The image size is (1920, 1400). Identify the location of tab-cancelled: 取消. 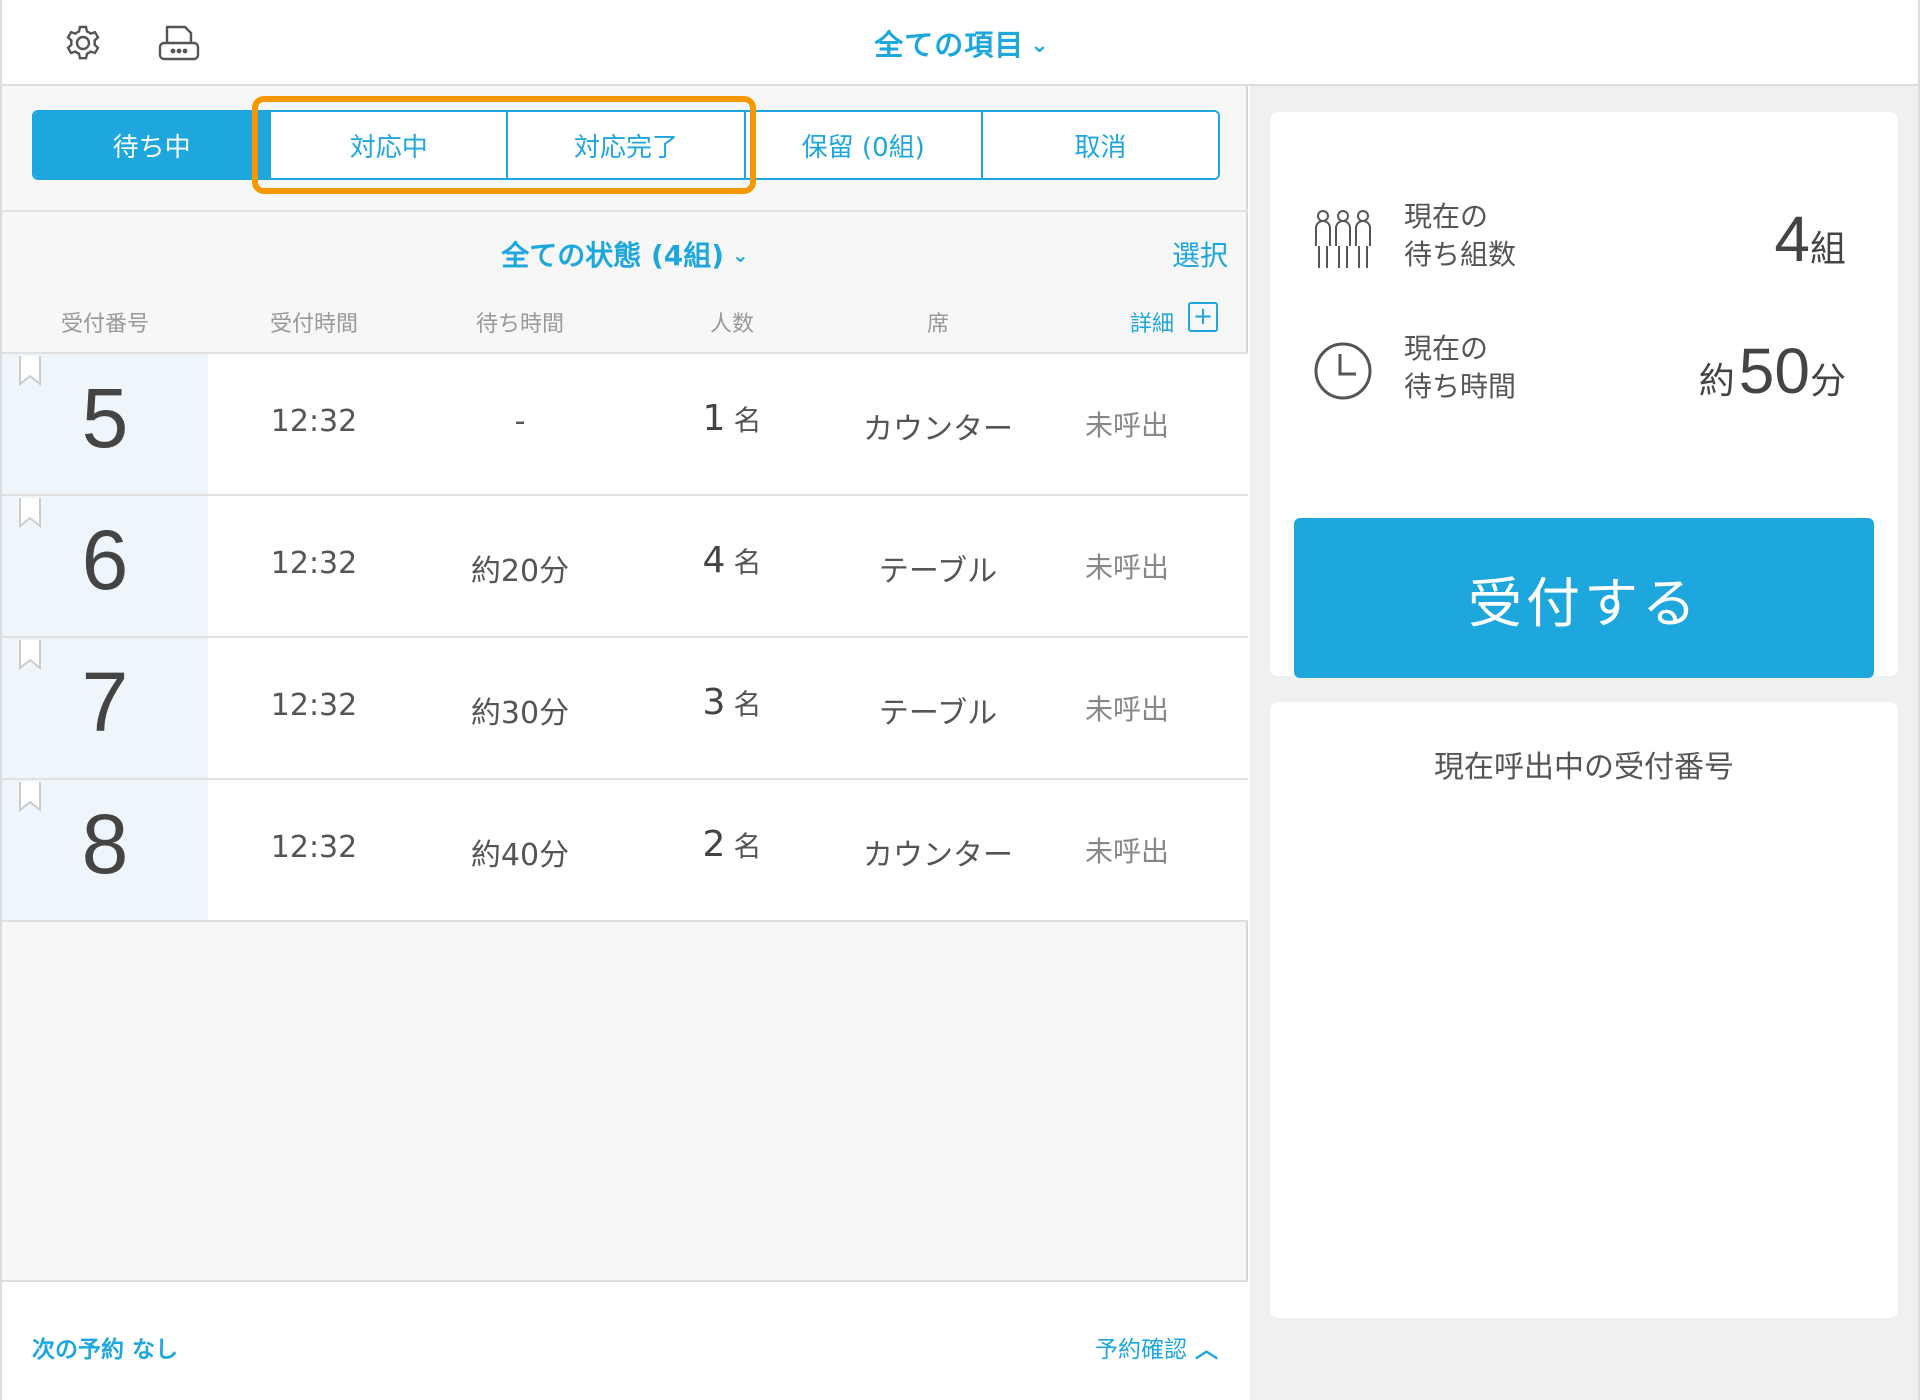
(1100, 145).